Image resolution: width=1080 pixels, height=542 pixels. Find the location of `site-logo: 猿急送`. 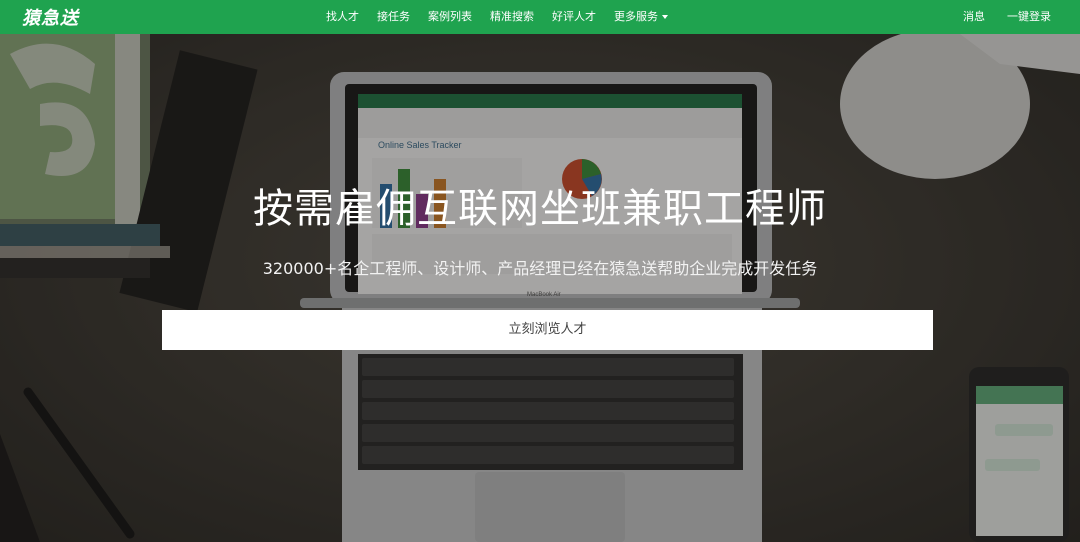

site-logo: 猿急送 is located at coordinates (50, 17).